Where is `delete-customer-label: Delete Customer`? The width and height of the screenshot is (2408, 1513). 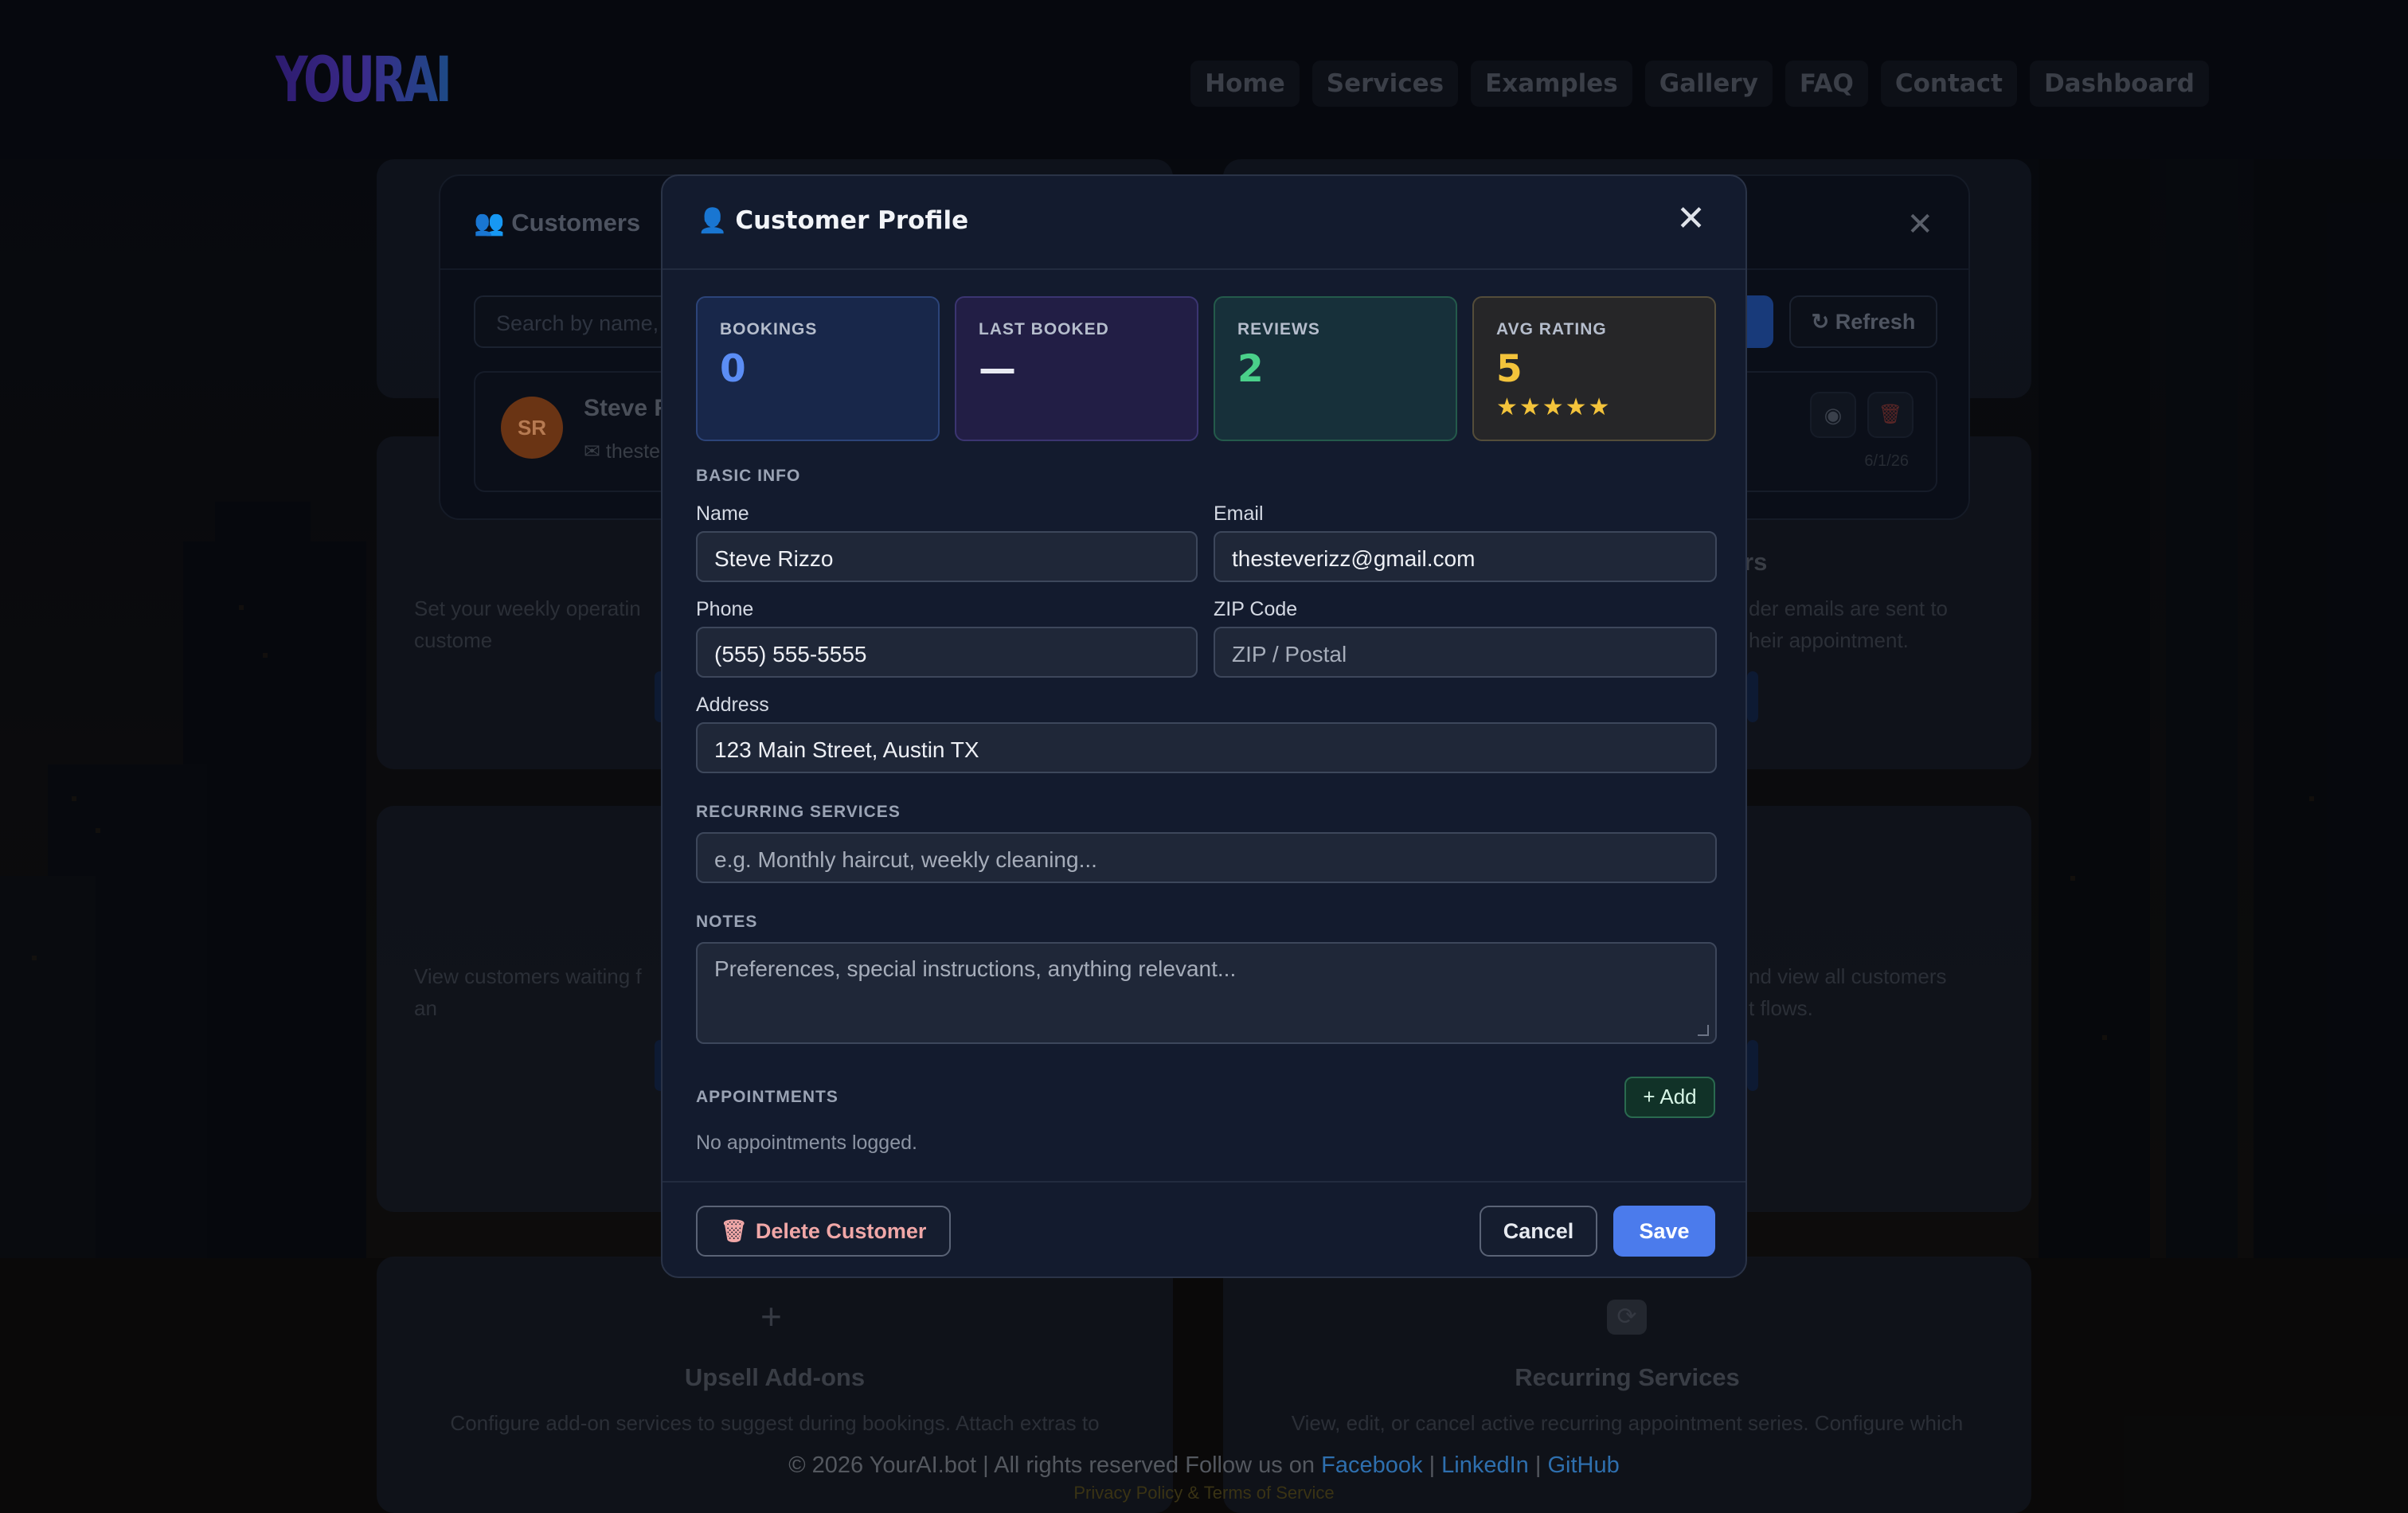
delete-customer-label: Delete Customer is located at coordinates (841, 1230).